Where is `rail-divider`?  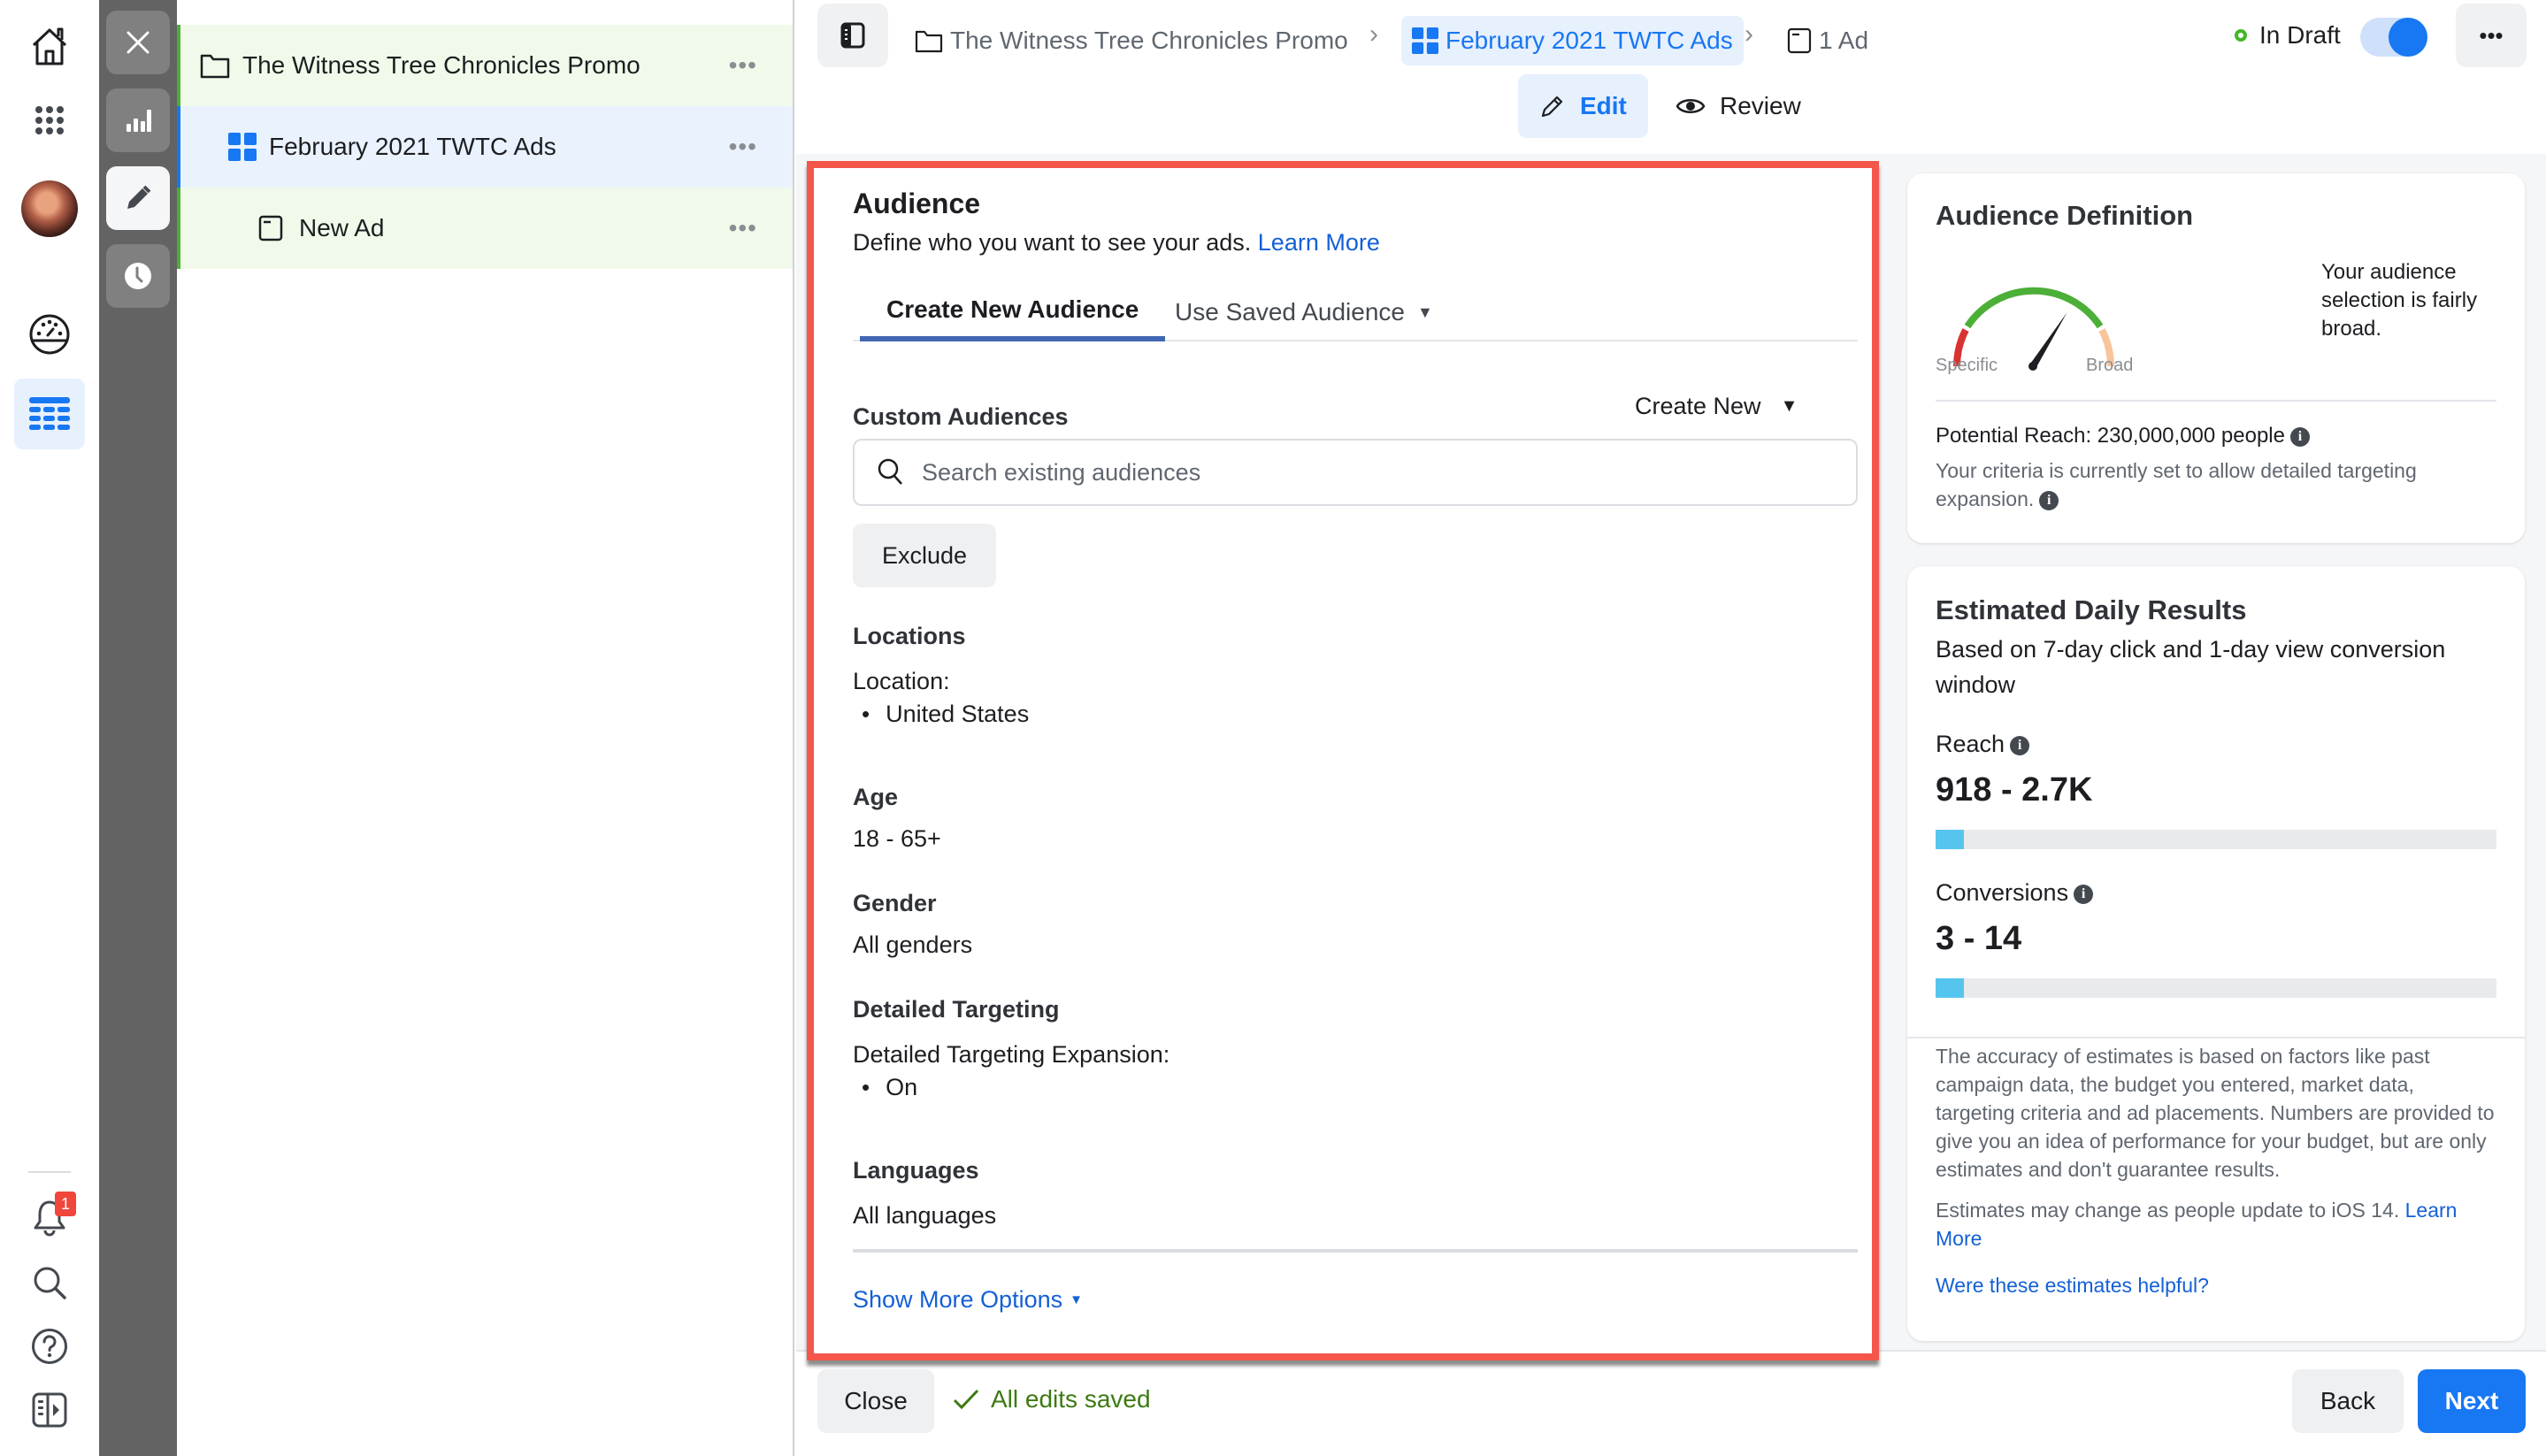 rail-divider is located at coordinates (49, 1172).